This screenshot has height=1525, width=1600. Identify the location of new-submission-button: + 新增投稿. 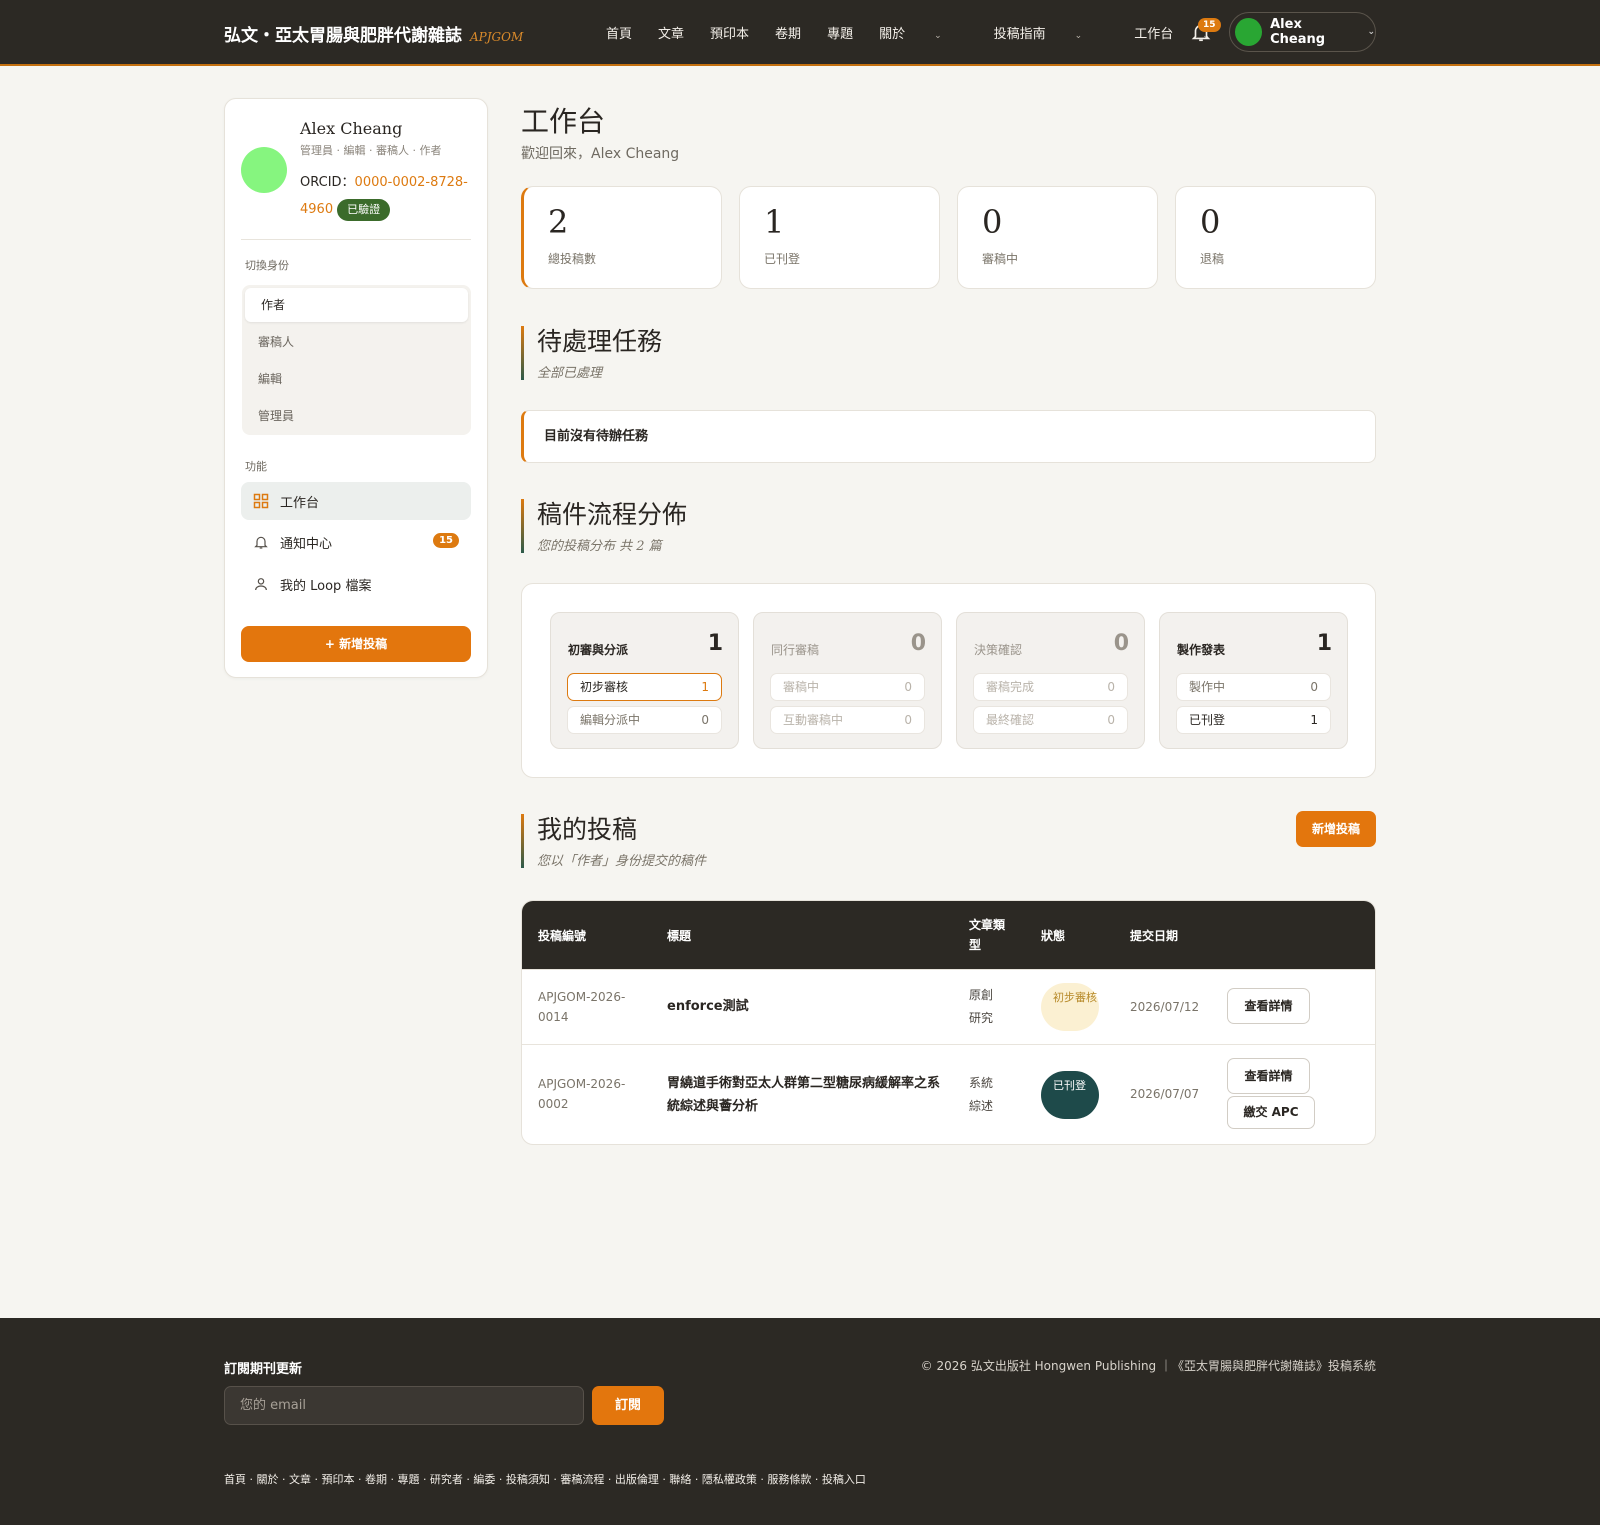
(356, 644).